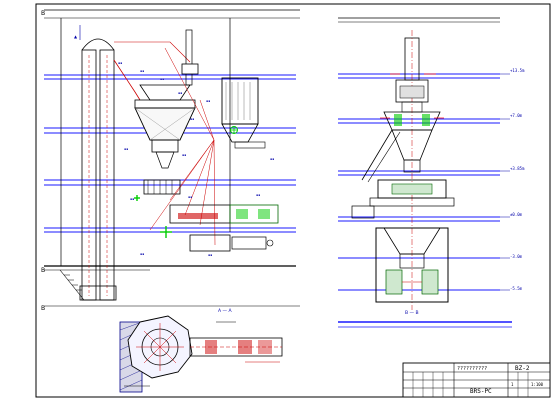 This screenshot has height=401, width=555. What do you see at coordinates (516, 256) in the screenshot?
I see `elev-5: -3.0m` at bounding box center [516, 256].